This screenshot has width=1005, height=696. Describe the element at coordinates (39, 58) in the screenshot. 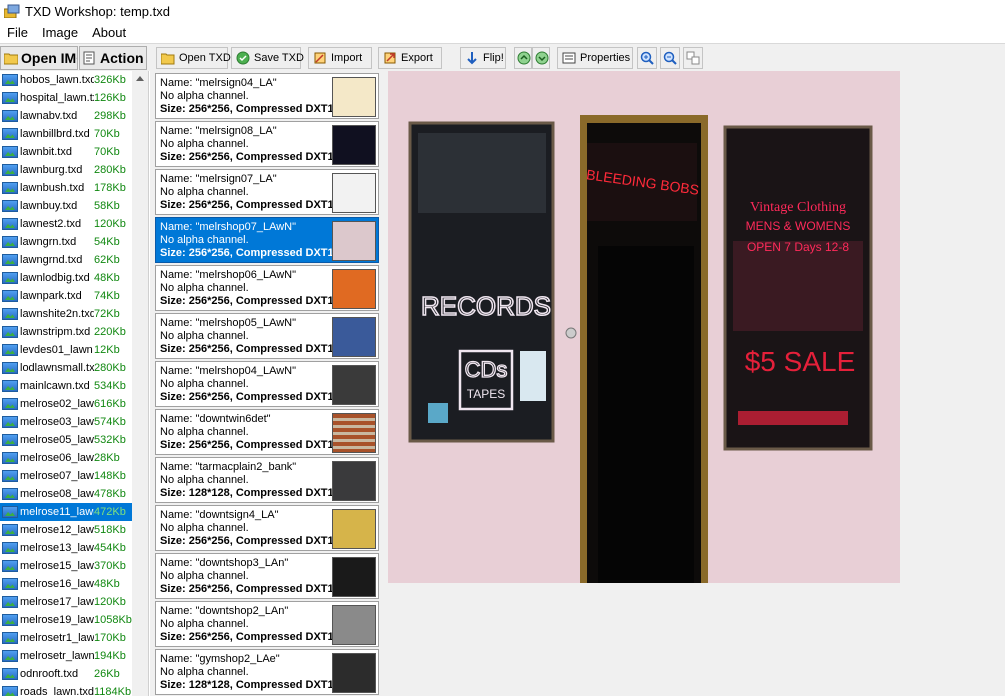

I see `open-img-button: Open IMG` at that location.